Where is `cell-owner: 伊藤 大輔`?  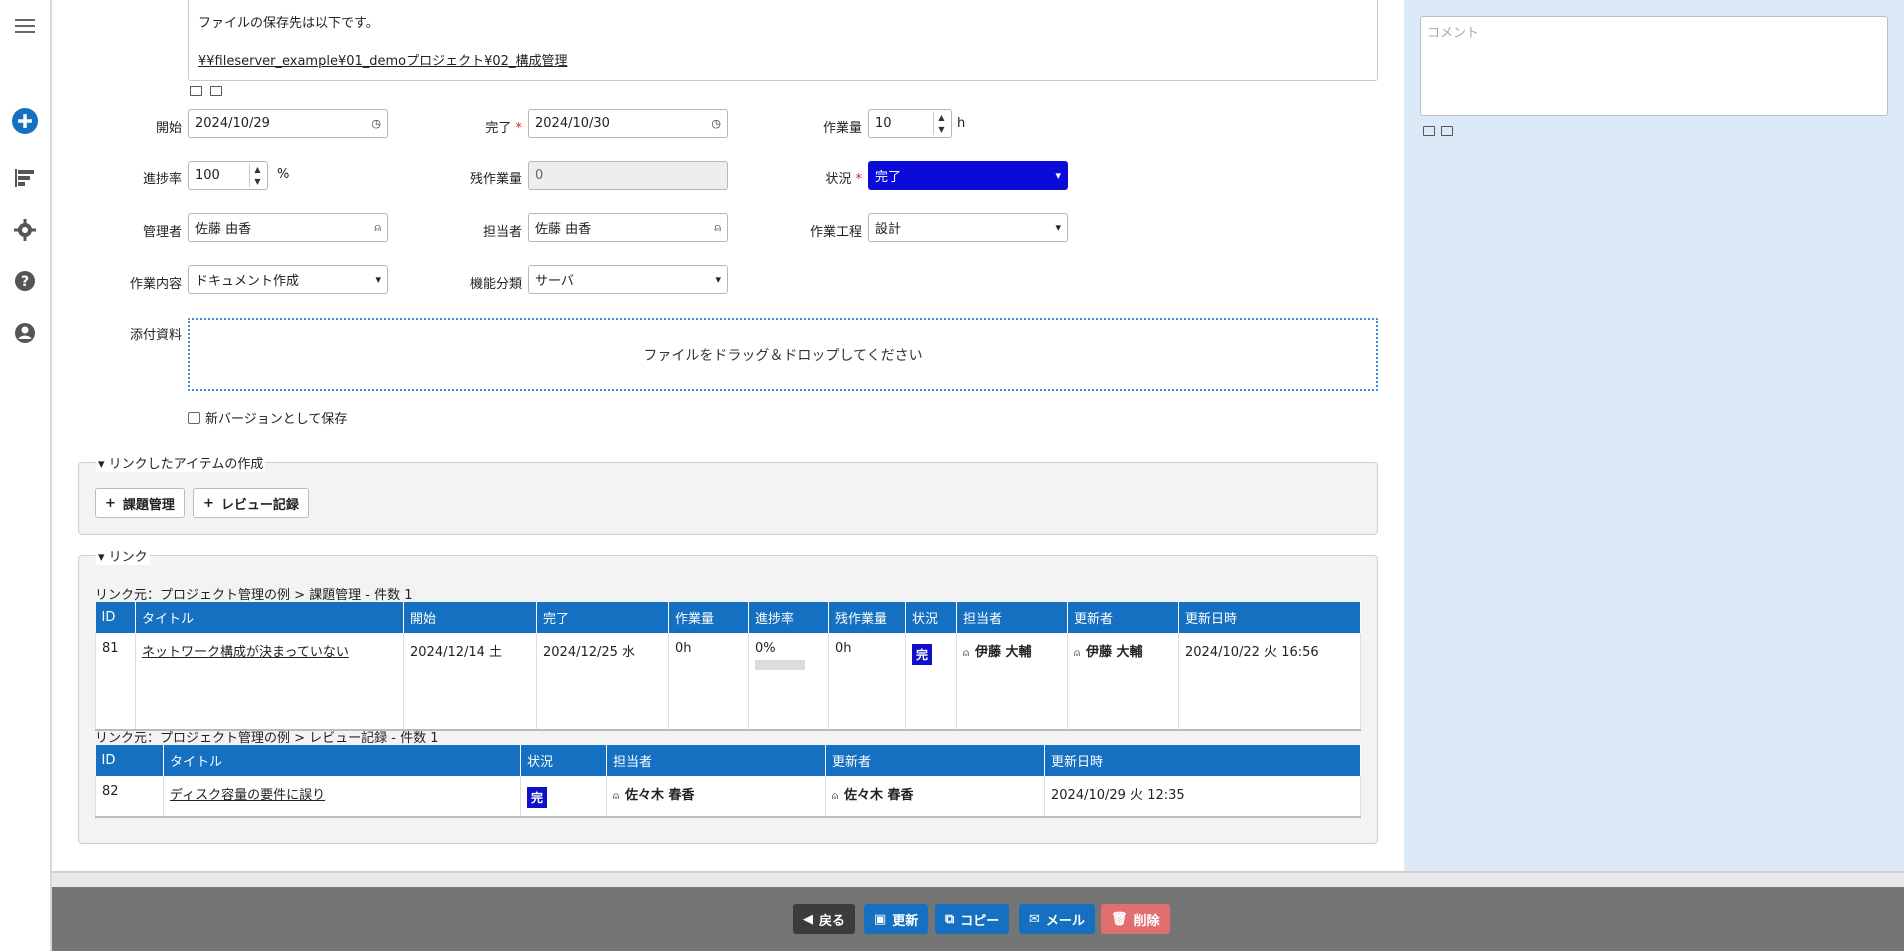 cell-owner: 伊藤 大輔 is located at coordinates (1003, 652).